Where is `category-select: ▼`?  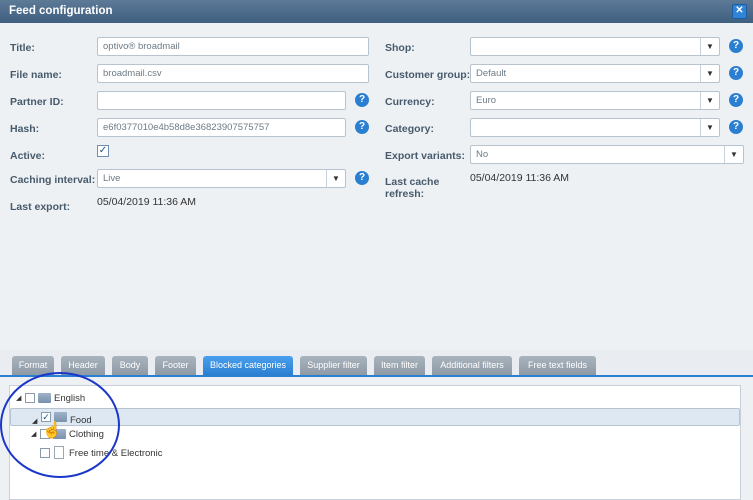 category-select: ▼ is located at coordinates (595, 127).